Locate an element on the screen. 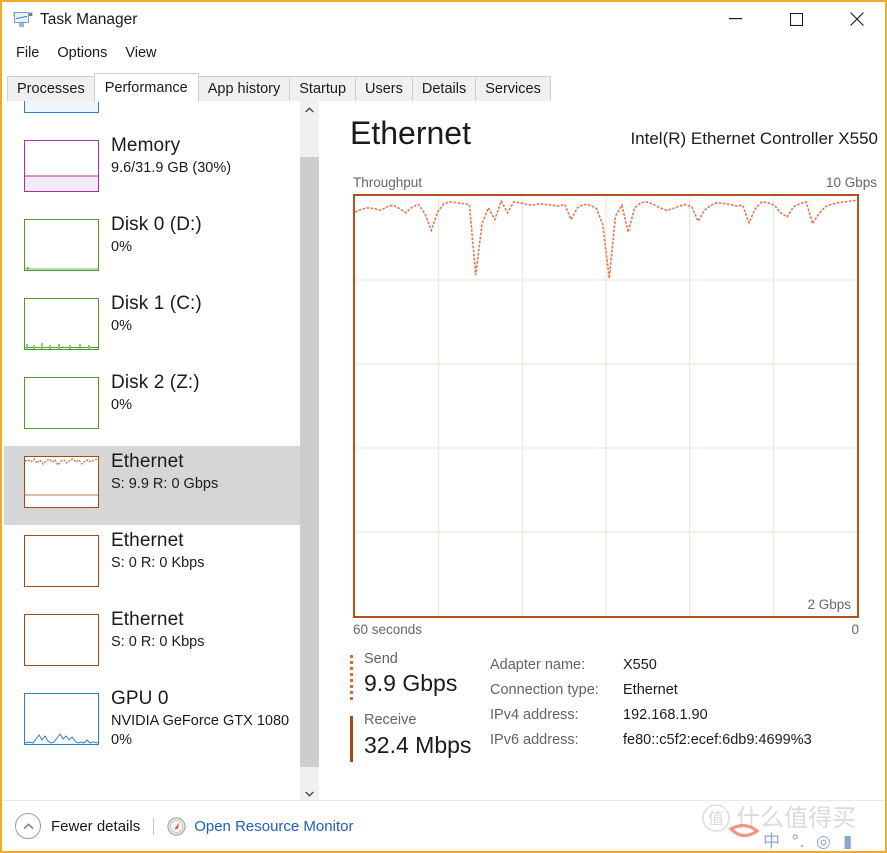 The image size is (887, 853). throughput-stats: Send 9.9 Gbps Receive 32.4 Mbps is located at coordinates (420, 712).